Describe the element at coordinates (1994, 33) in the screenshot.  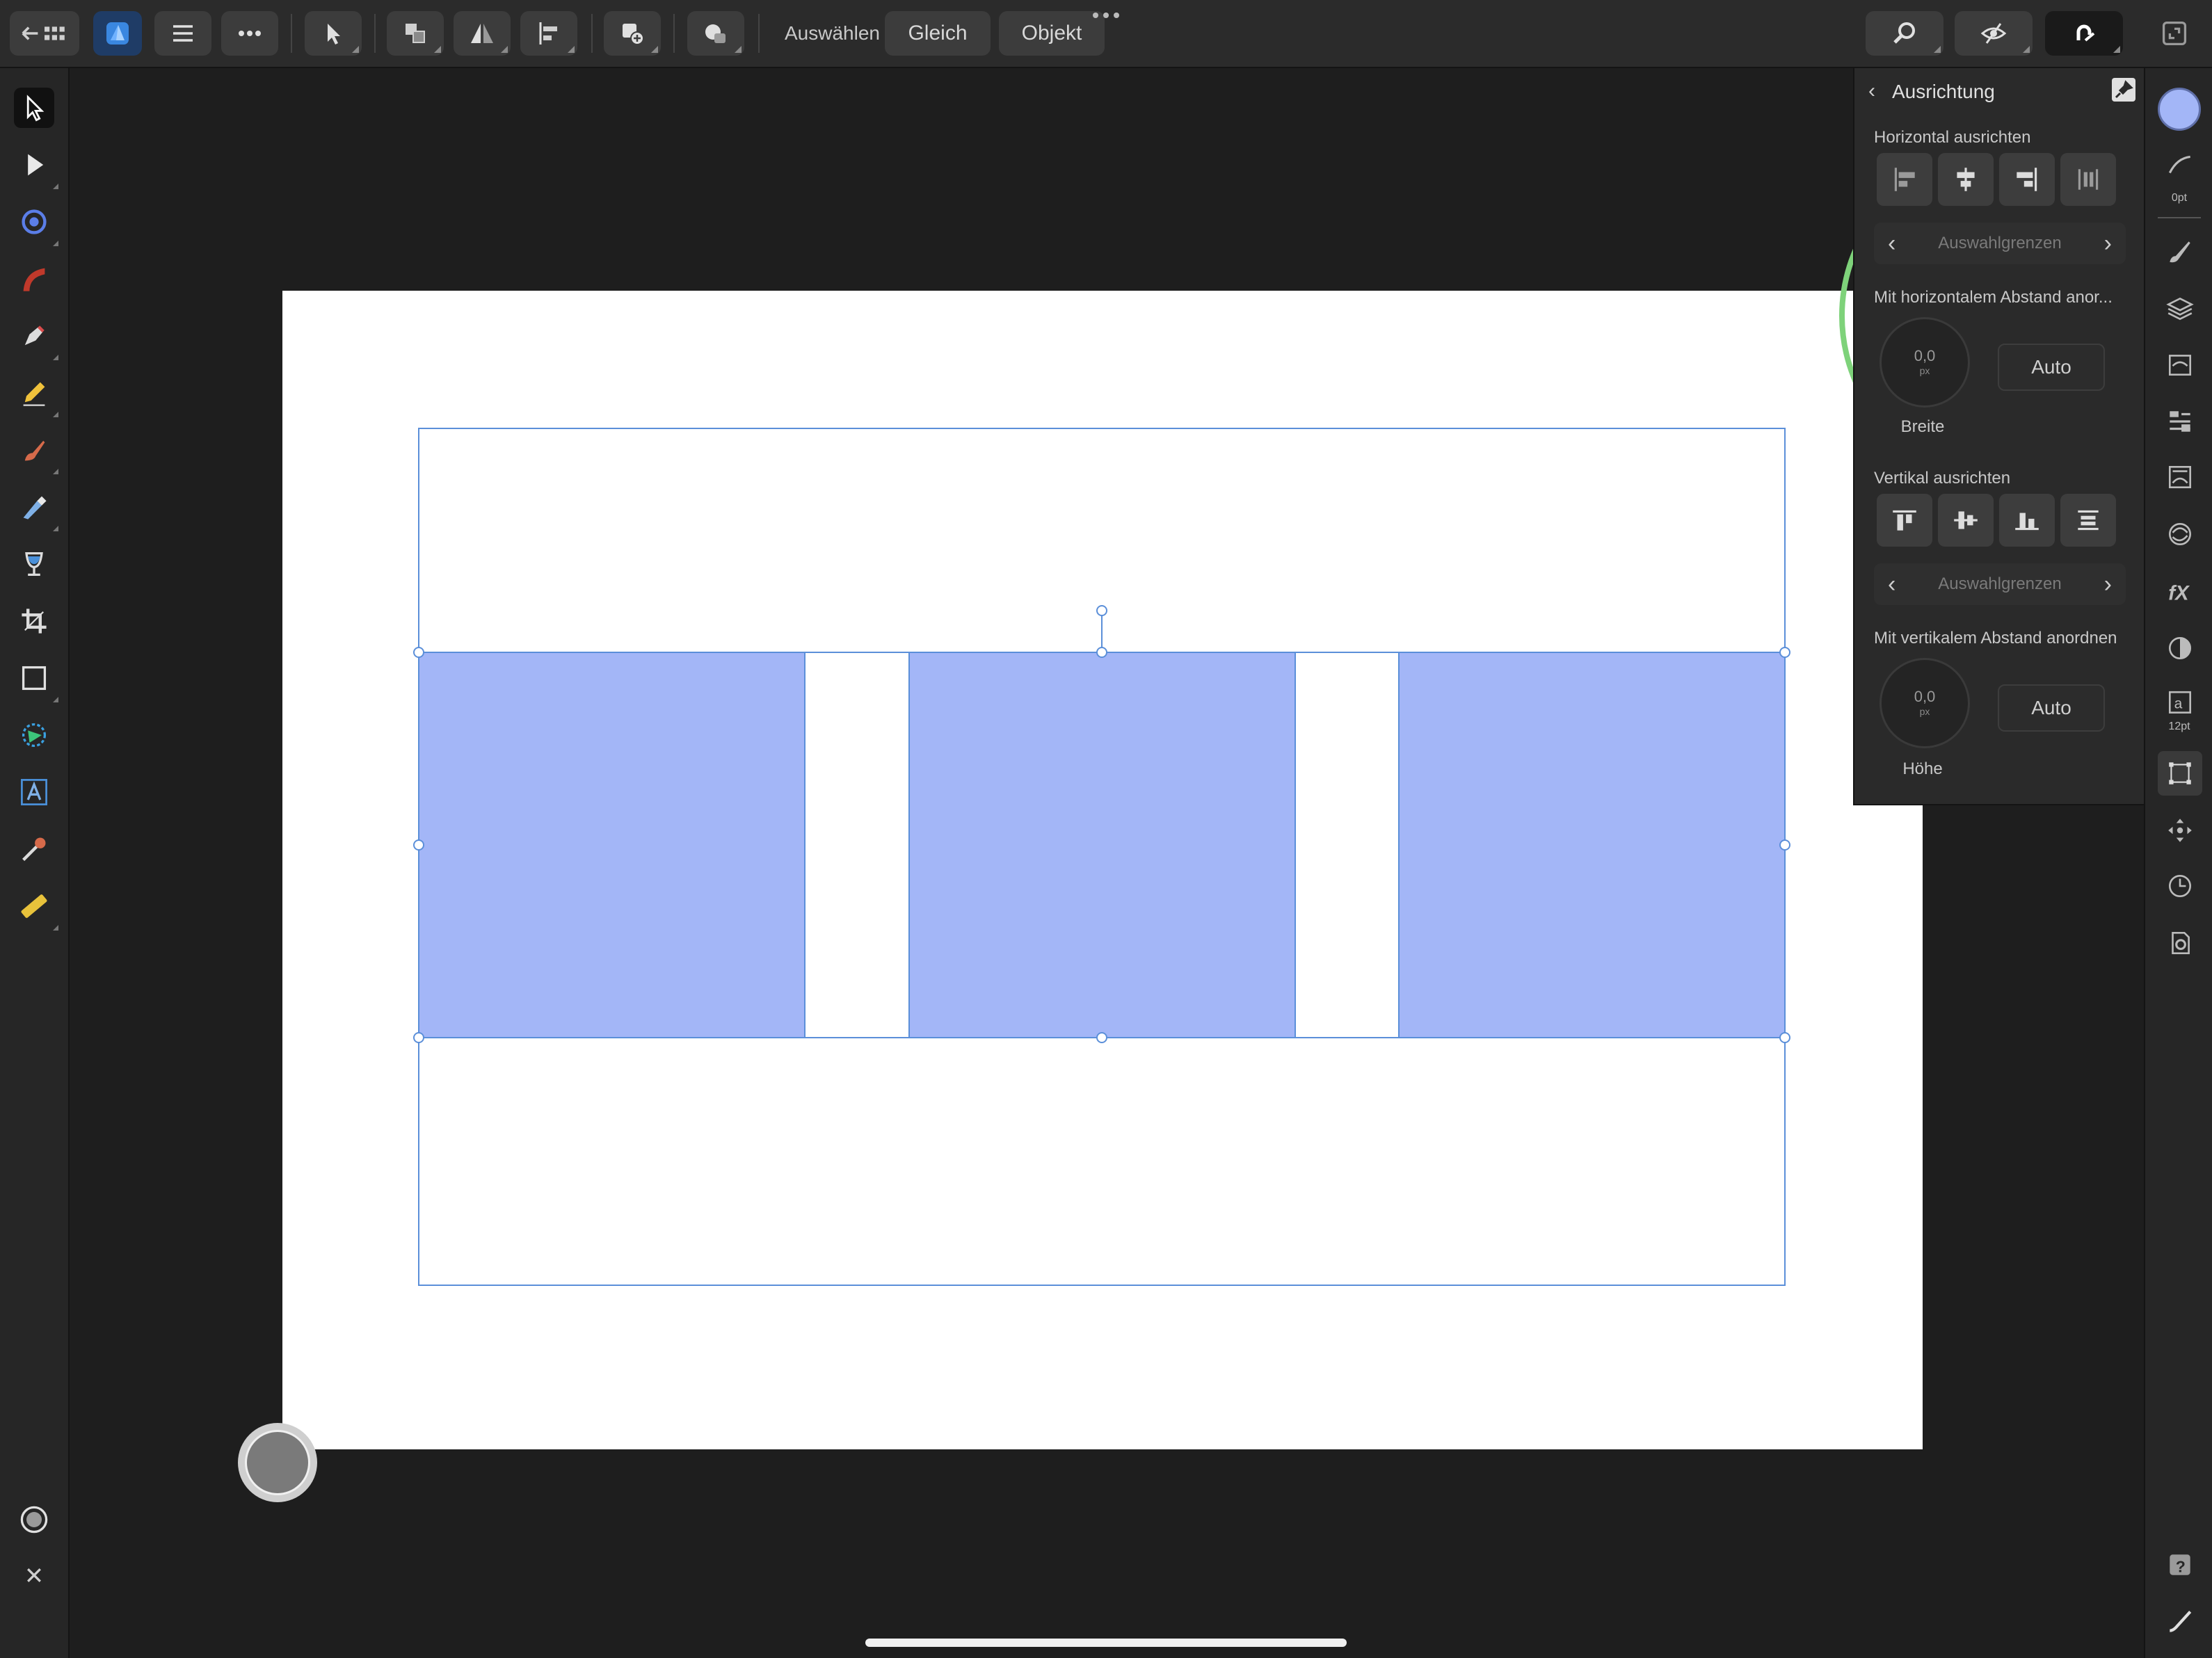
I see `view-mode-button` at that location.